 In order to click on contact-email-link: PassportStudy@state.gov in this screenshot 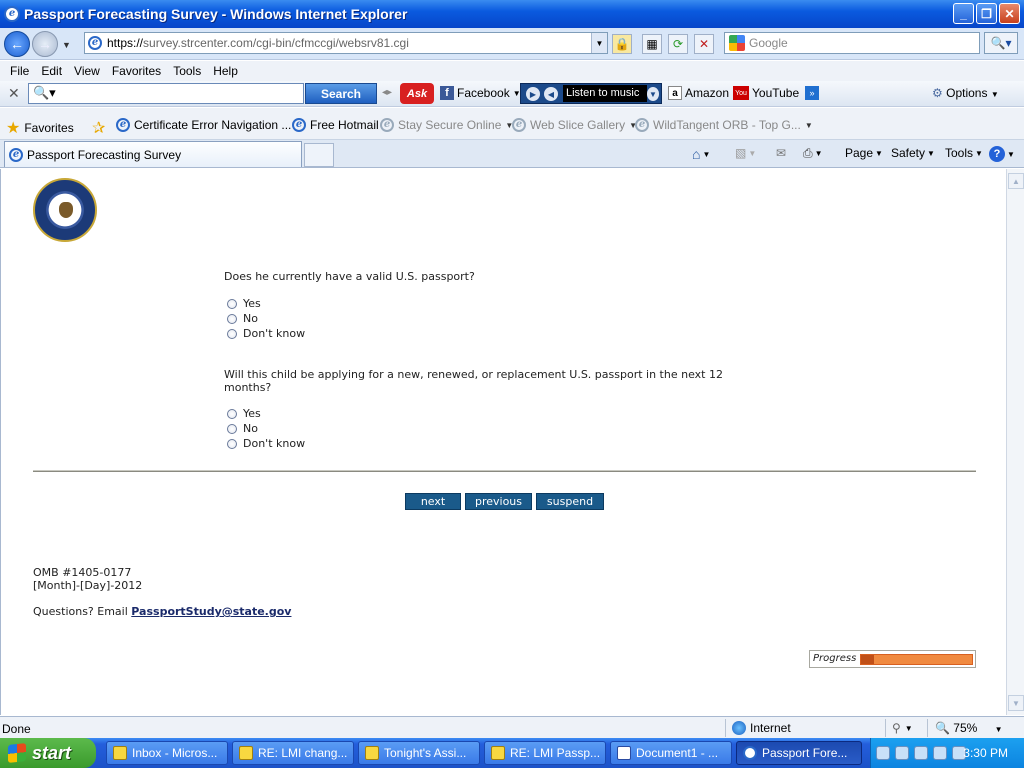, I will do `click(211, 611)`.